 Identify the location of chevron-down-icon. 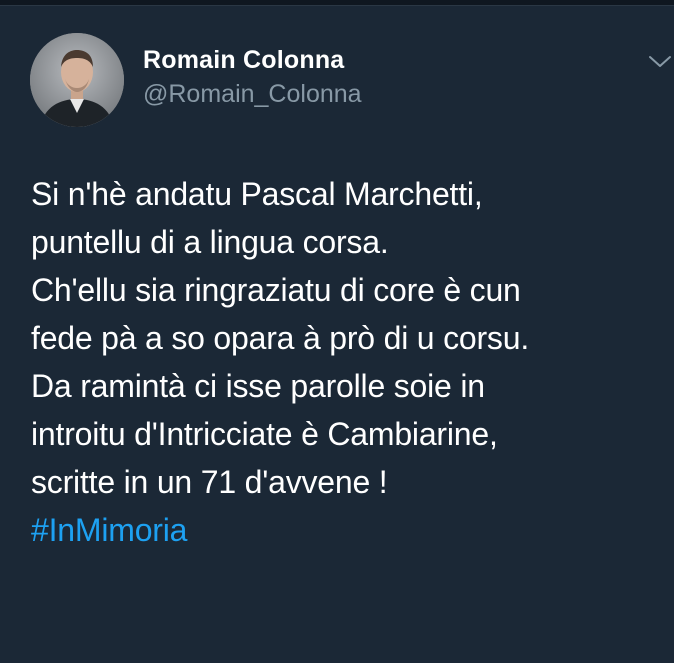
(660, 62).